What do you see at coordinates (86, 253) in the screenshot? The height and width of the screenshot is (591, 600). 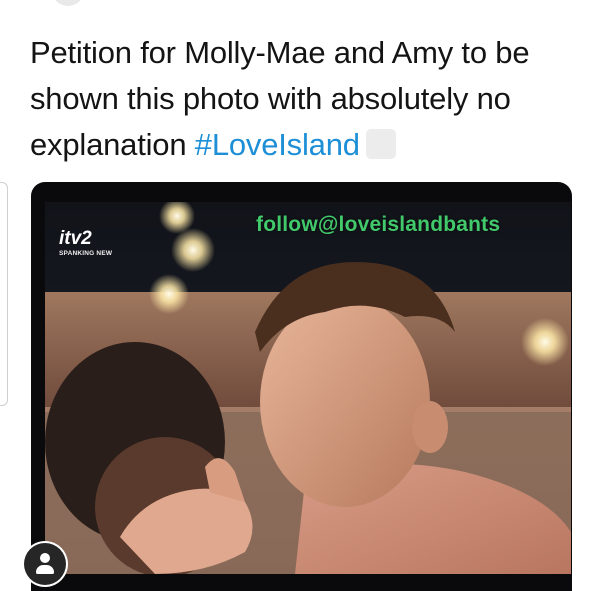 I see `channel-tagline: SPANKING NEW` at bounding box center [86, 253].